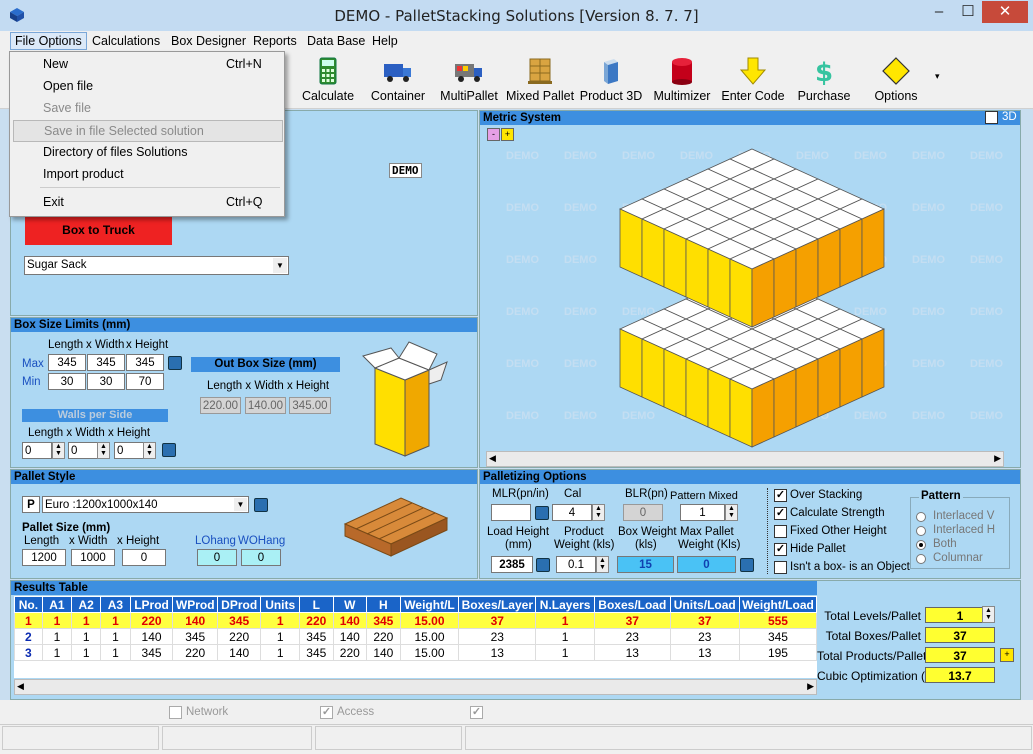 This screenshot has height=754, width=1033. What do you see at coordinates (476, 712) in the screenshot?
I see `third-status-checkbox: ✓` at bounding box center [476, 712].